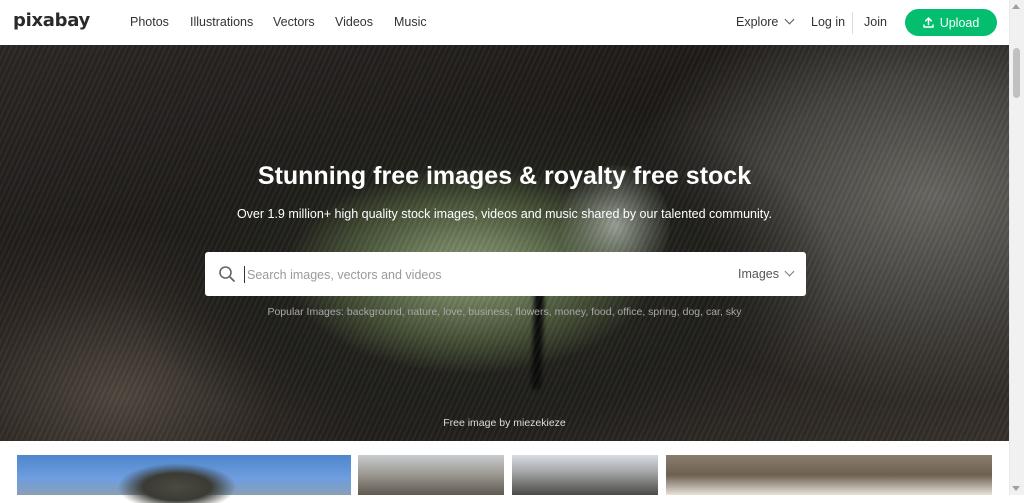  Describe the element at coordinates (477, 275) in the screenshot. I see `search-input` at that location.